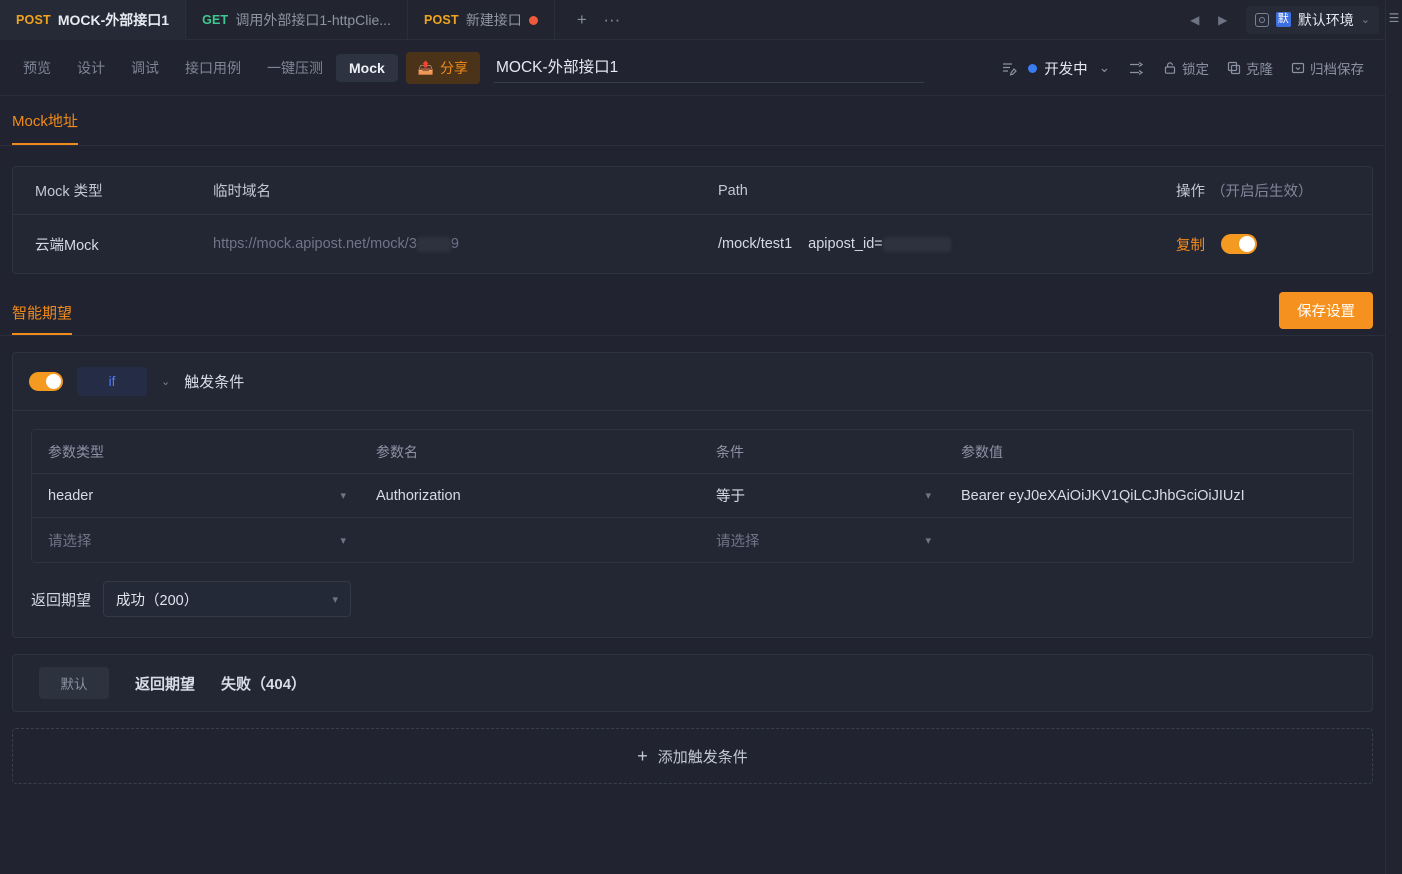 The height and width of the screenshot is (874, 1402). I want to click on col-param-type: 参数类型, so click(76, 451).